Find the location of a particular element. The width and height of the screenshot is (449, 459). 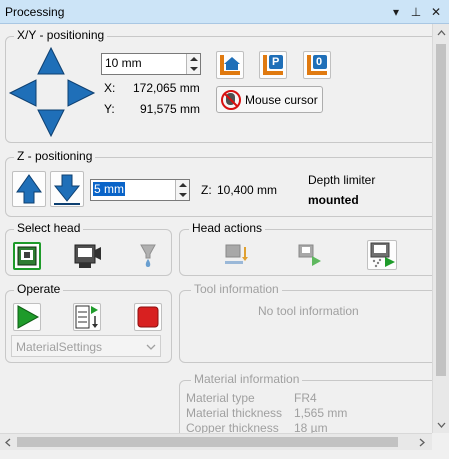

chevron-down-icon is located at coordinates (151, 347).